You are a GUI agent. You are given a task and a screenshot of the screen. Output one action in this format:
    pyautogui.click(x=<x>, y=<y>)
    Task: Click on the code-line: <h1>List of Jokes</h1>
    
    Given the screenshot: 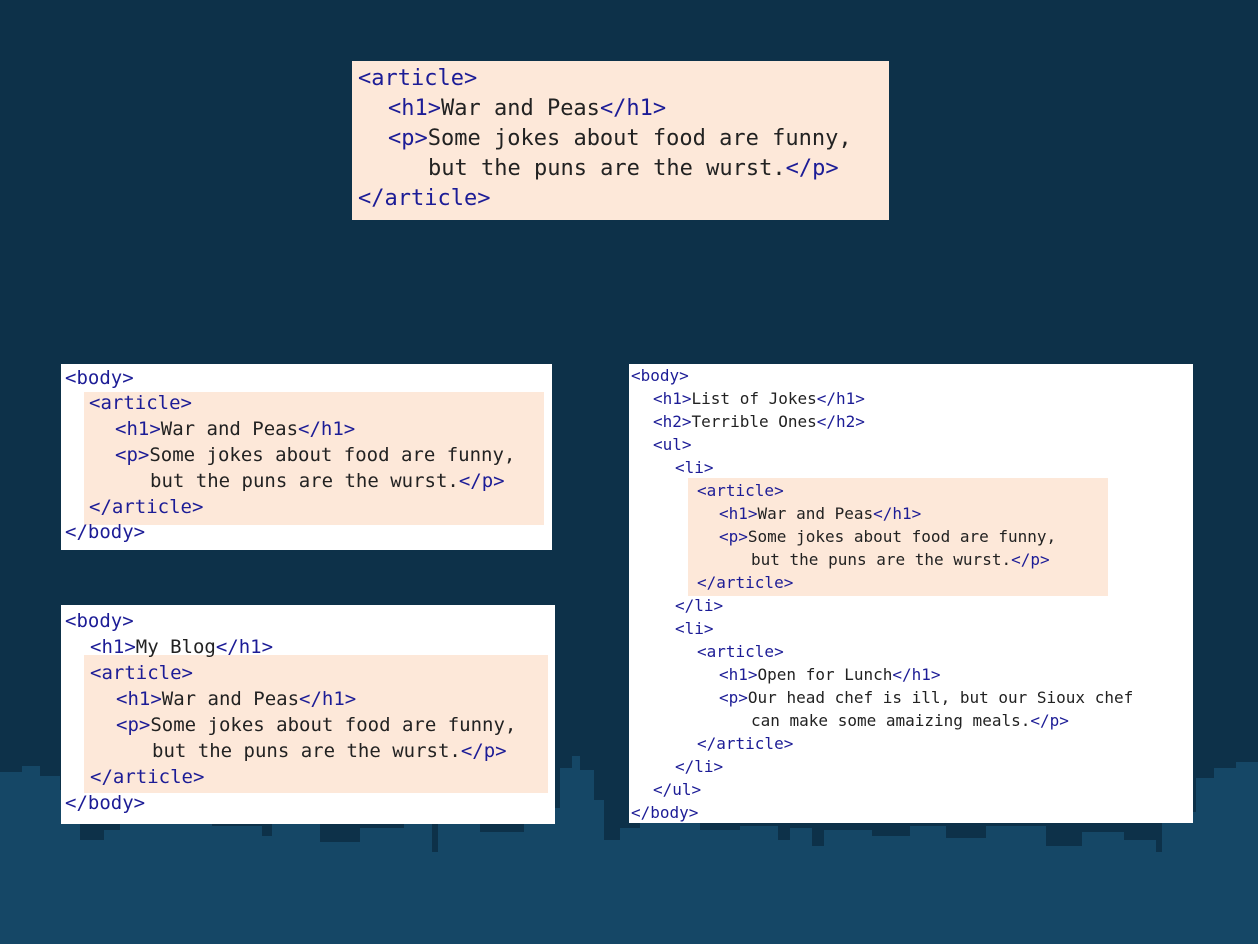 What is the action you would take?
    pyautogui.click(x=759, y=399)
    